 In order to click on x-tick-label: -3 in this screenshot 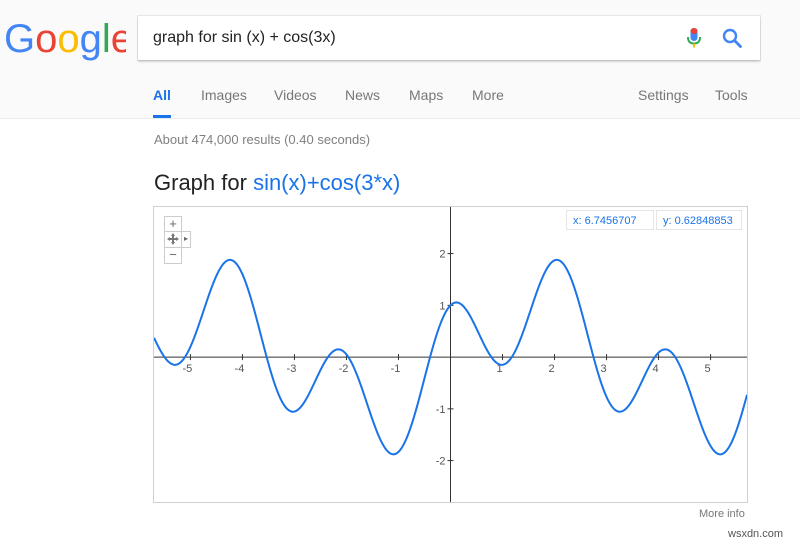, I will do `click(292, 369)`.